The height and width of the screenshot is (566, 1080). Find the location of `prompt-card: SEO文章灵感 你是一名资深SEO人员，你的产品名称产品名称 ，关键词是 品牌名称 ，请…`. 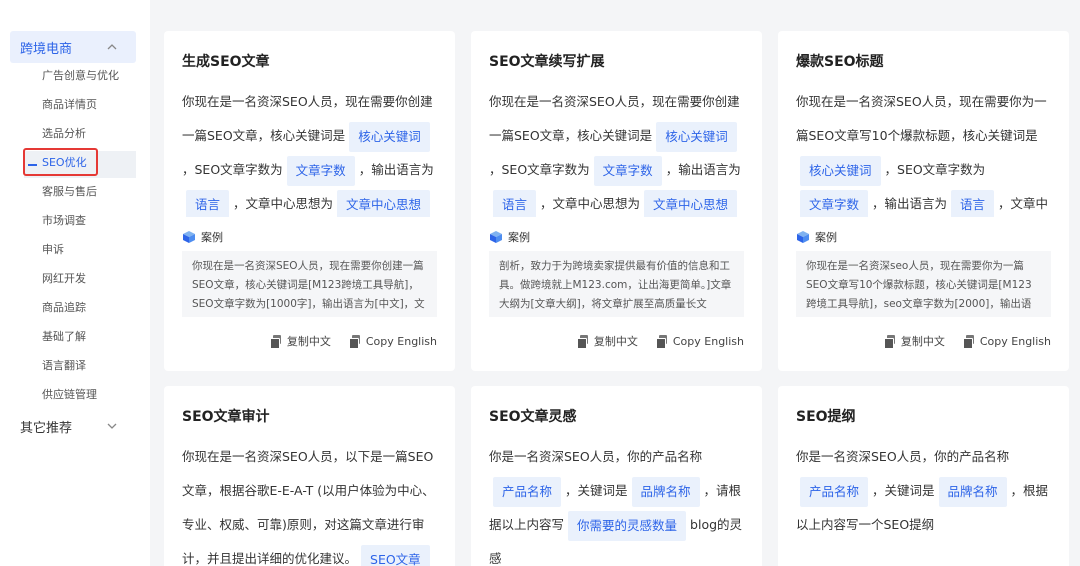

prompt-card: SEO文章灵感 你是一名资深SEO人员，你的产品名称产品名称 ，关键词是 品牌名称 ，请… is located at coordinates (616, 476).